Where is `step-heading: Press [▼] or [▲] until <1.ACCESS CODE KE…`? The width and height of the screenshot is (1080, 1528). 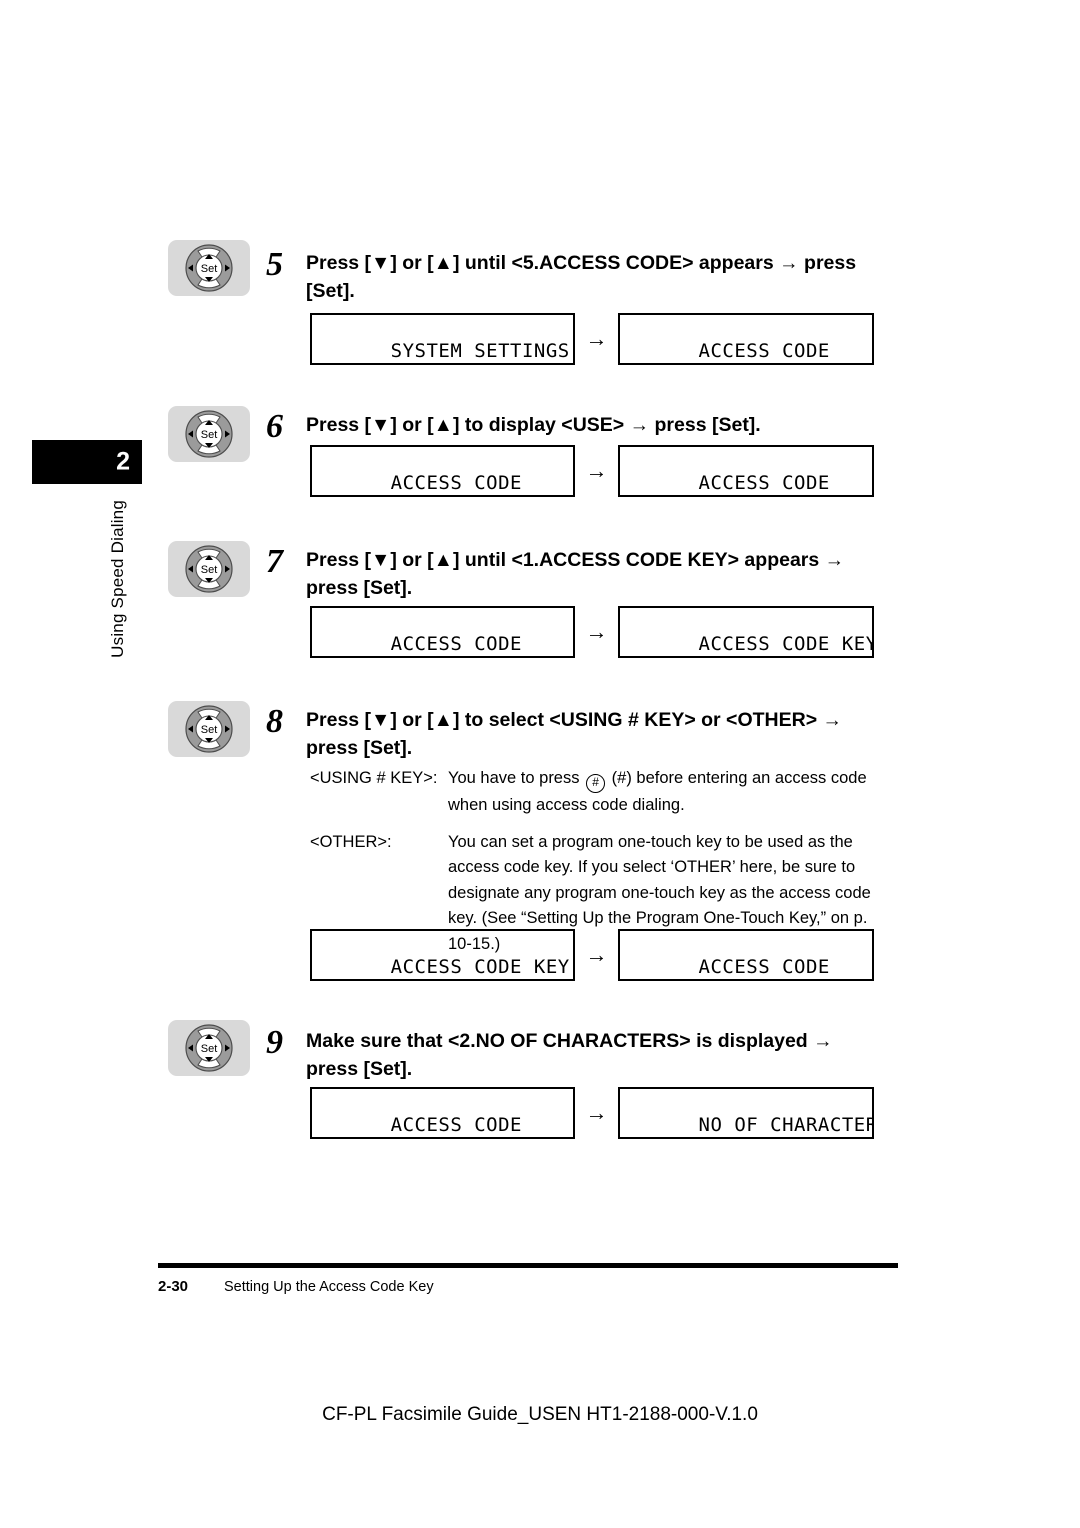
step-heading: Press [▼] or [▲] until <1.ACCESS CODE KE… is located at coordinates (575, 574).